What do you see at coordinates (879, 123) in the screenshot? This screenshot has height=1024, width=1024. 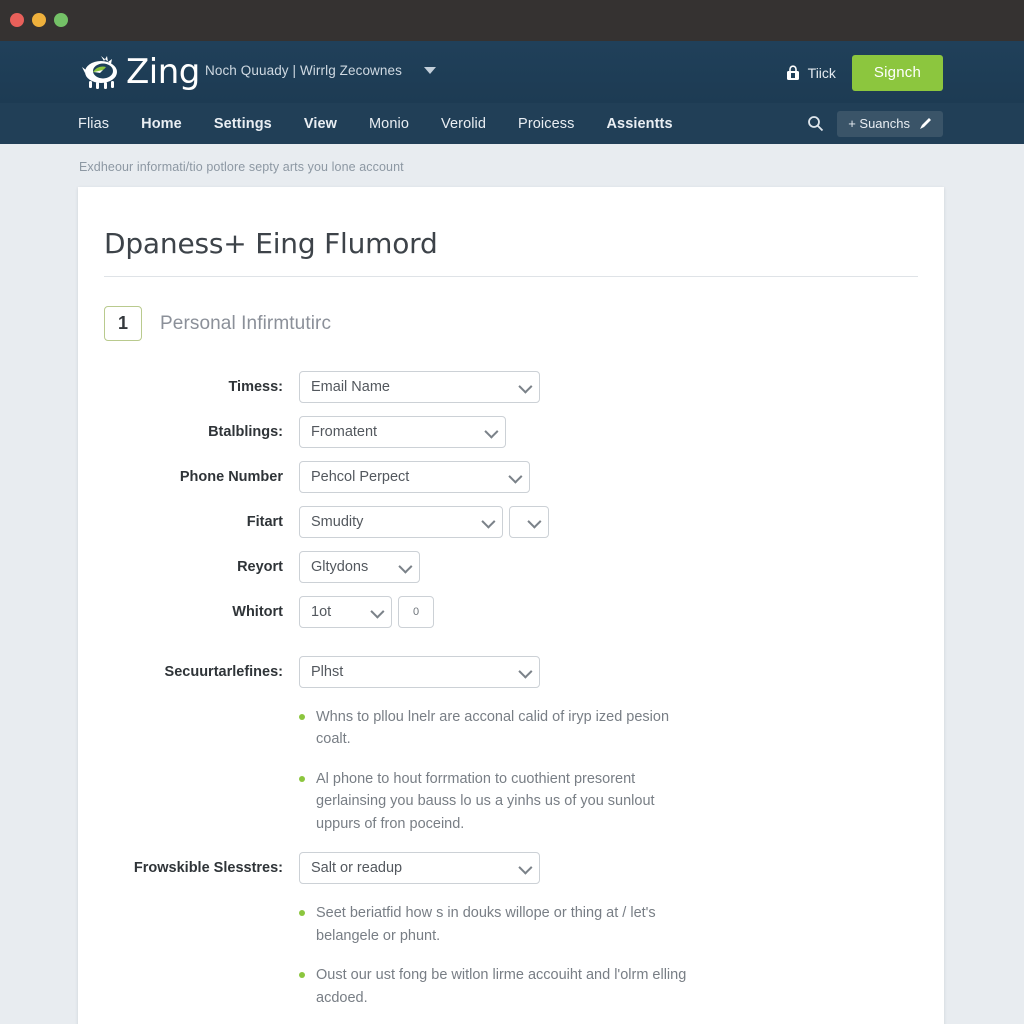 I see `add-suanchs-label: + Suanchs` at bounding box center [879, 123].